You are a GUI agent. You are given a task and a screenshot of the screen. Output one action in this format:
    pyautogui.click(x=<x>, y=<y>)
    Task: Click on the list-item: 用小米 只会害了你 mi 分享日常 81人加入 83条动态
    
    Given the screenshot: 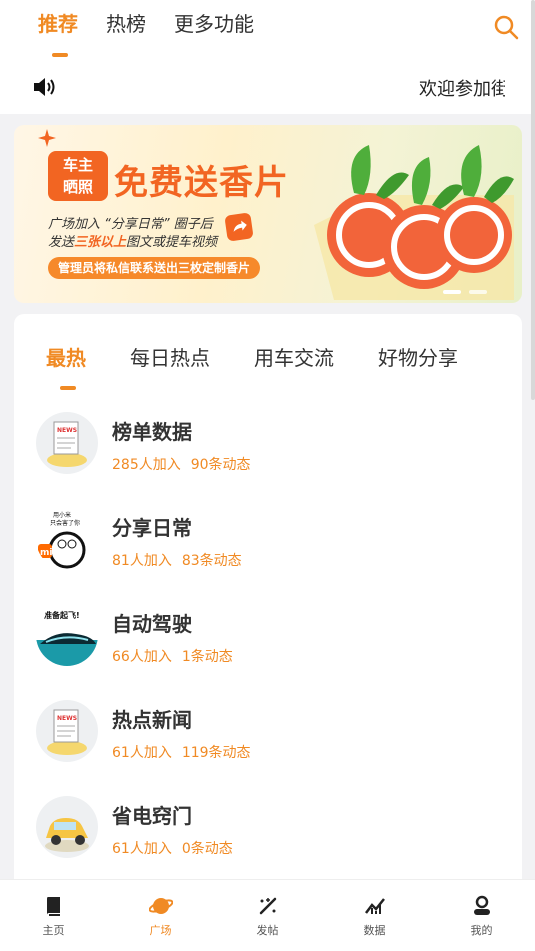 What is the action you would take?
    pyautogui.click(x=268, y=544)
    